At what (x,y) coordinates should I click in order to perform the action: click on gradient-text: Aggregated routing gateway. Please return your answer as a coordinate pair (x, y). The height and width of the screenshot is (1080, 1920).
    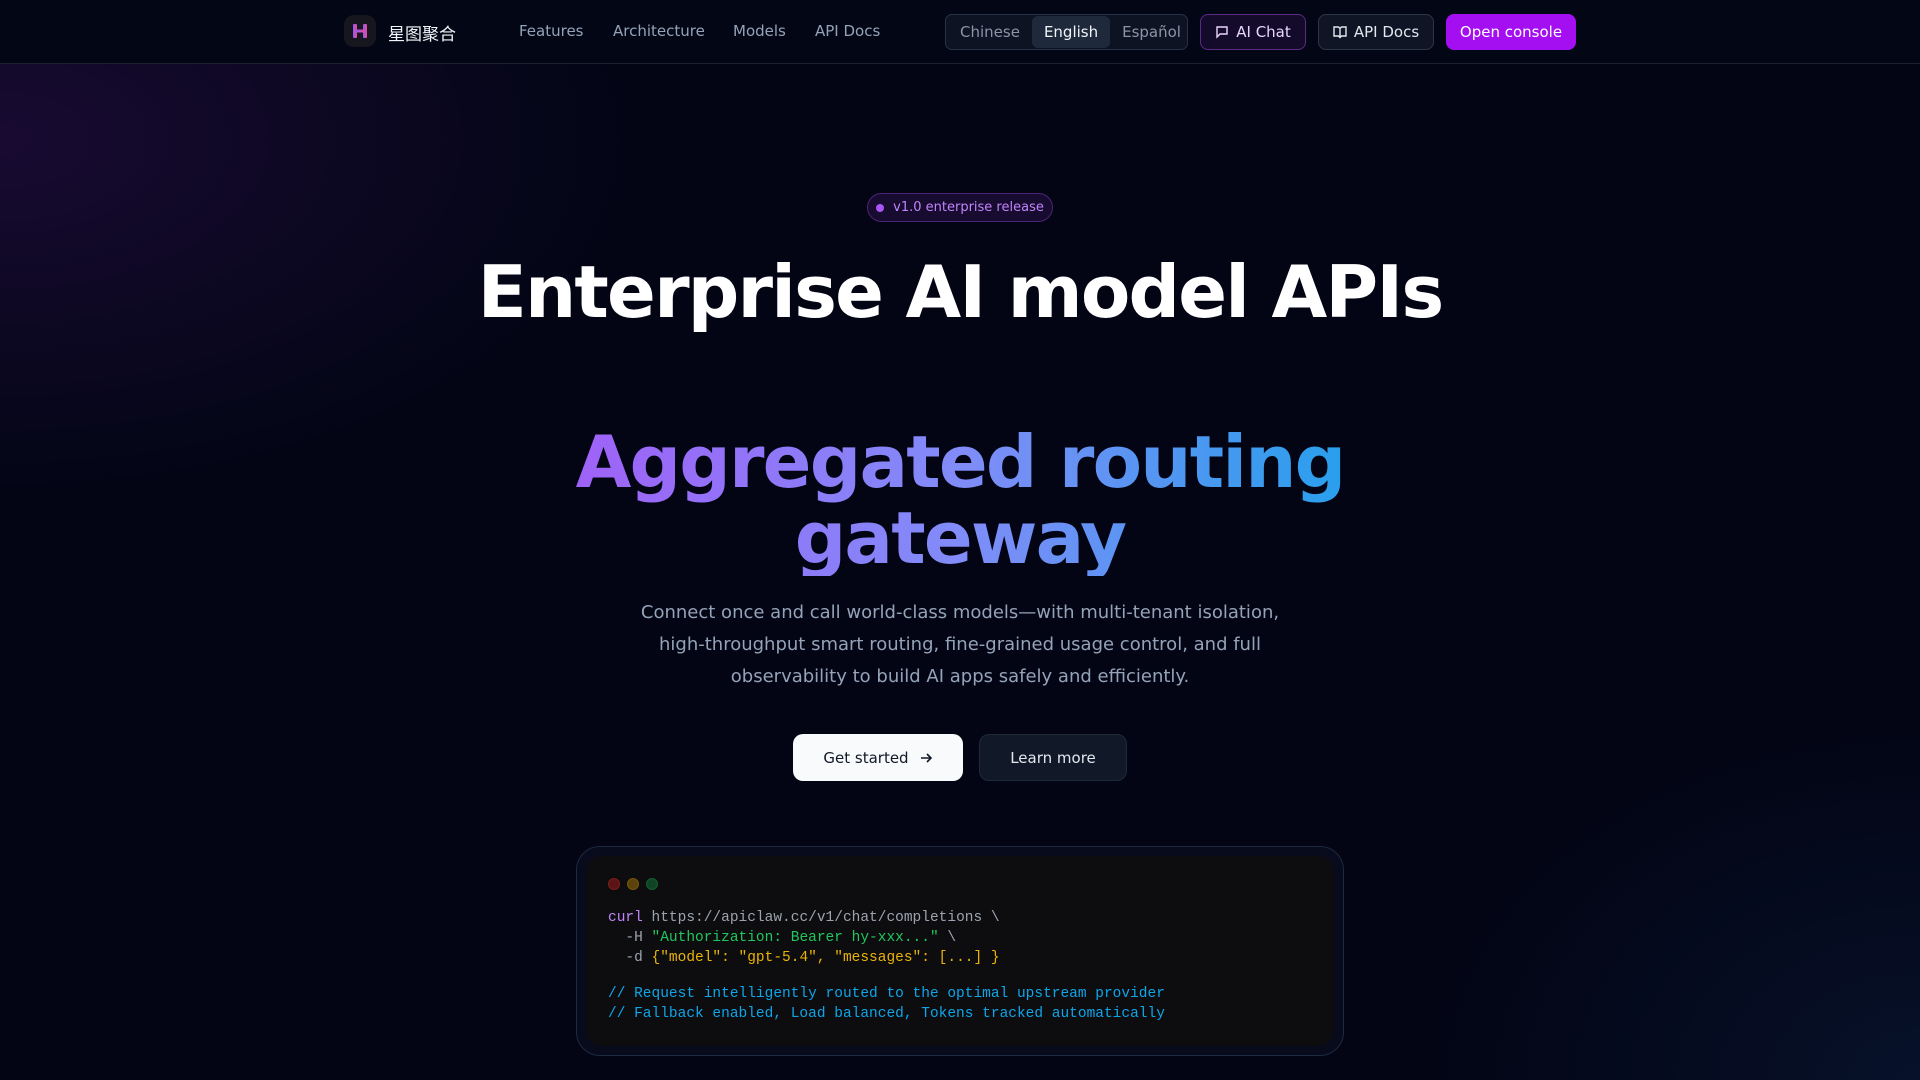
    Looking at the image, I should click on (960, 500).